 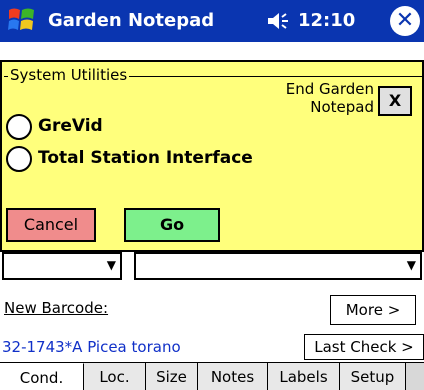 I want to click on clock: 12:10, so click(x=326, y=20).